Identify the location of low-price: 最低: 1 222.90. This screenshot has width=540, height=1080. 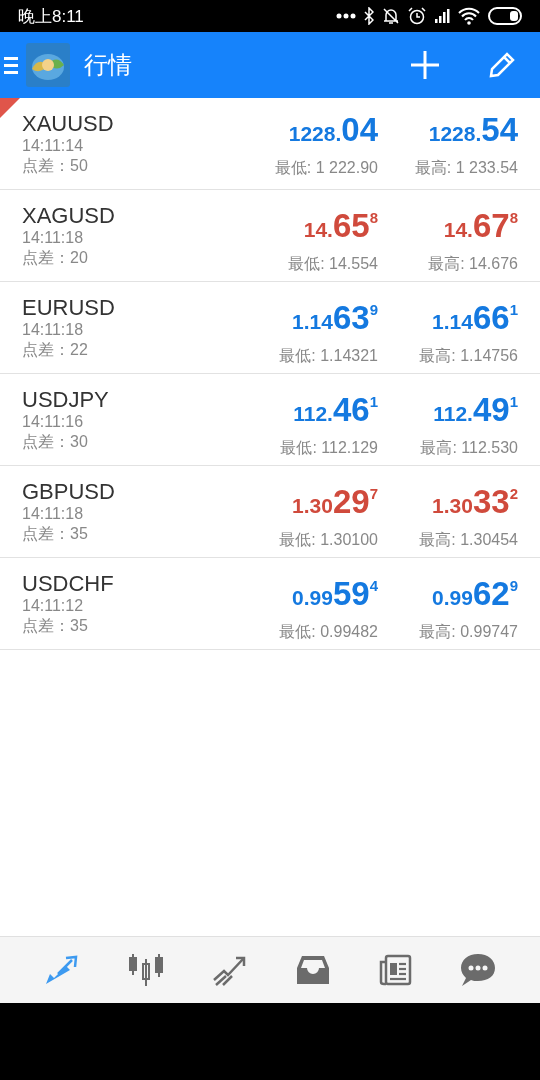
(326, 168).